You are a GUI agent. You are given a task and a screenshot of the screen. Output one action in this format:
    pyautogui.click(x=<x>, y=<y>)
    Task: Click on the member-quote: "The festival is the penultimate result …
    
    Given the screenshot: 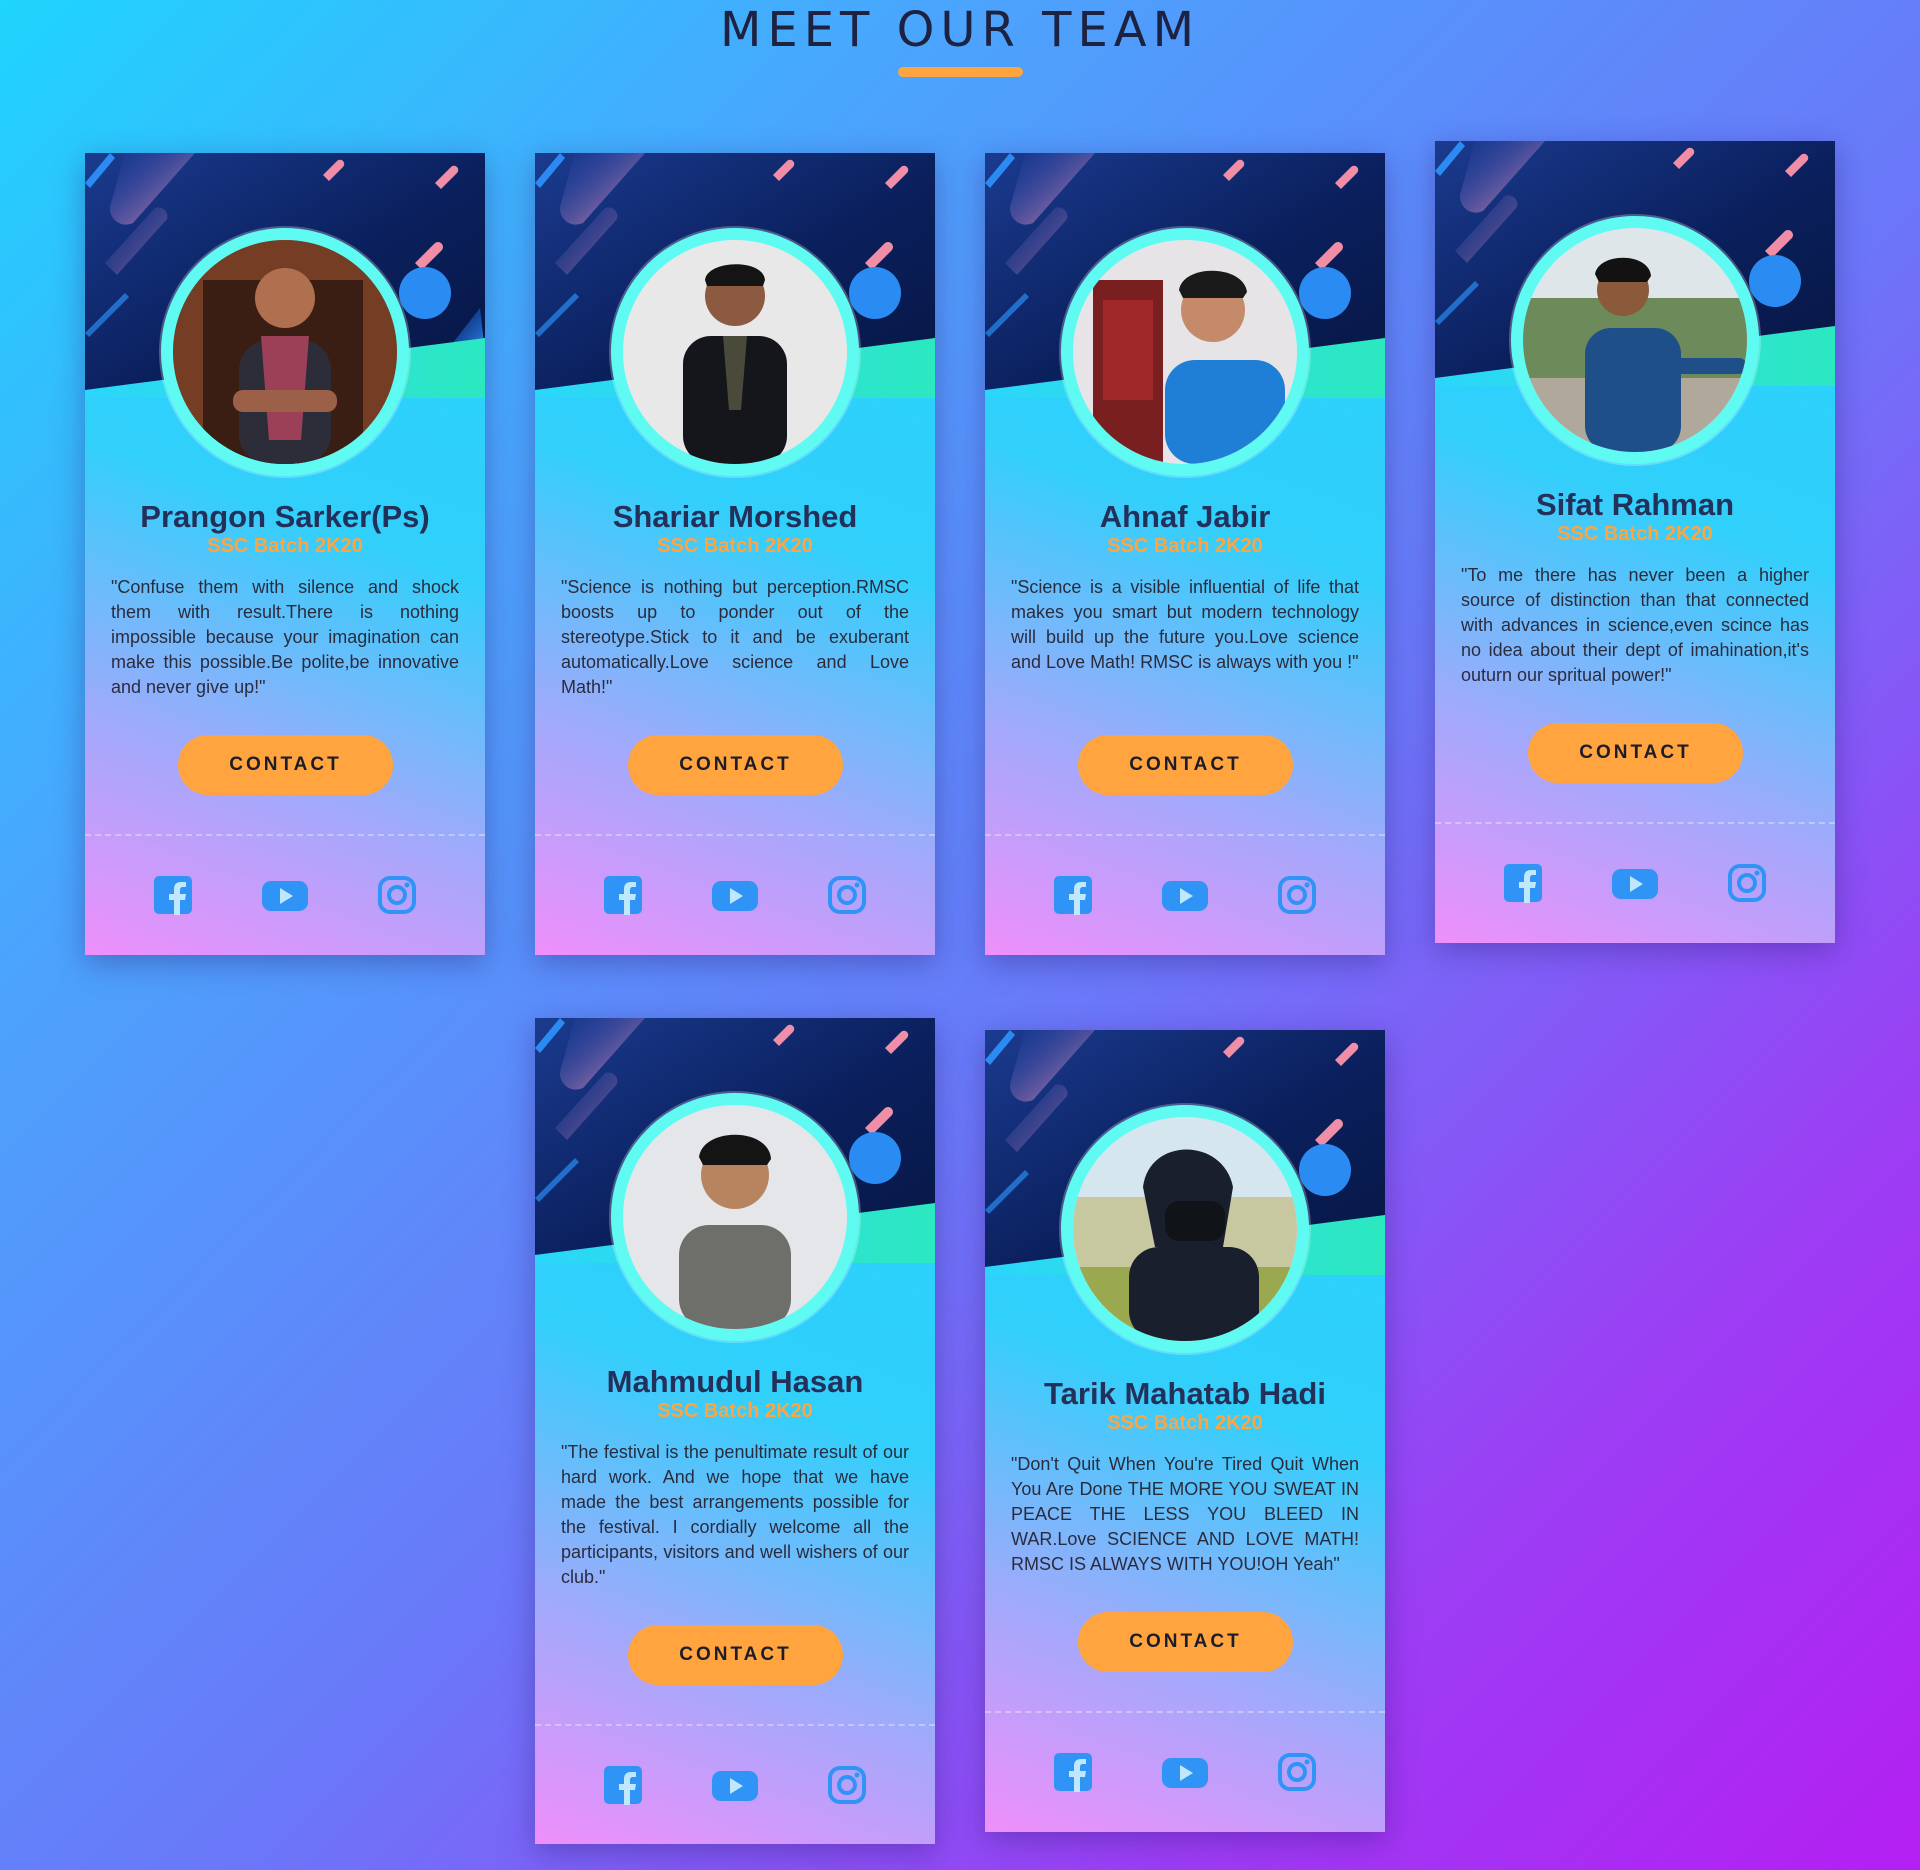 What is the action you would take?
    pyautogui.click(x=735, y=1514)
    